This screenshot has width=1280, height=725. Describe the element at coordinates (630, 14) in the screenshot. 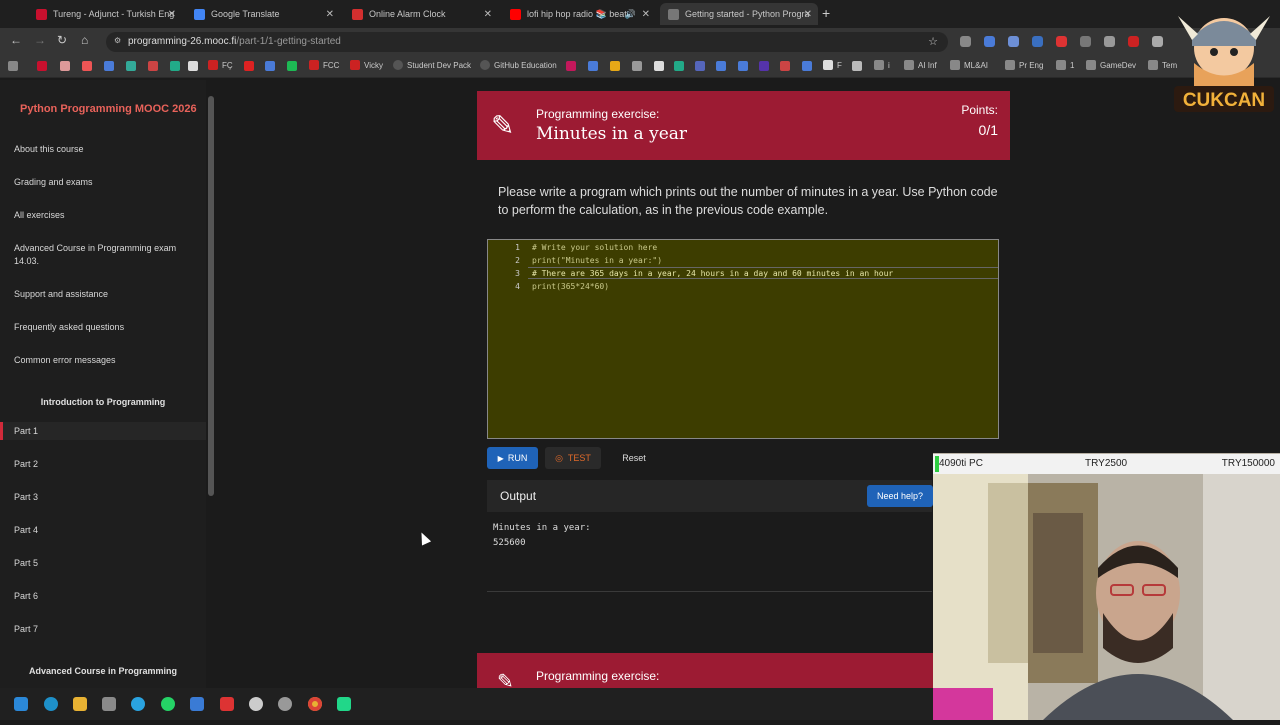

I see `speaker-icon: 🔊` at that location.